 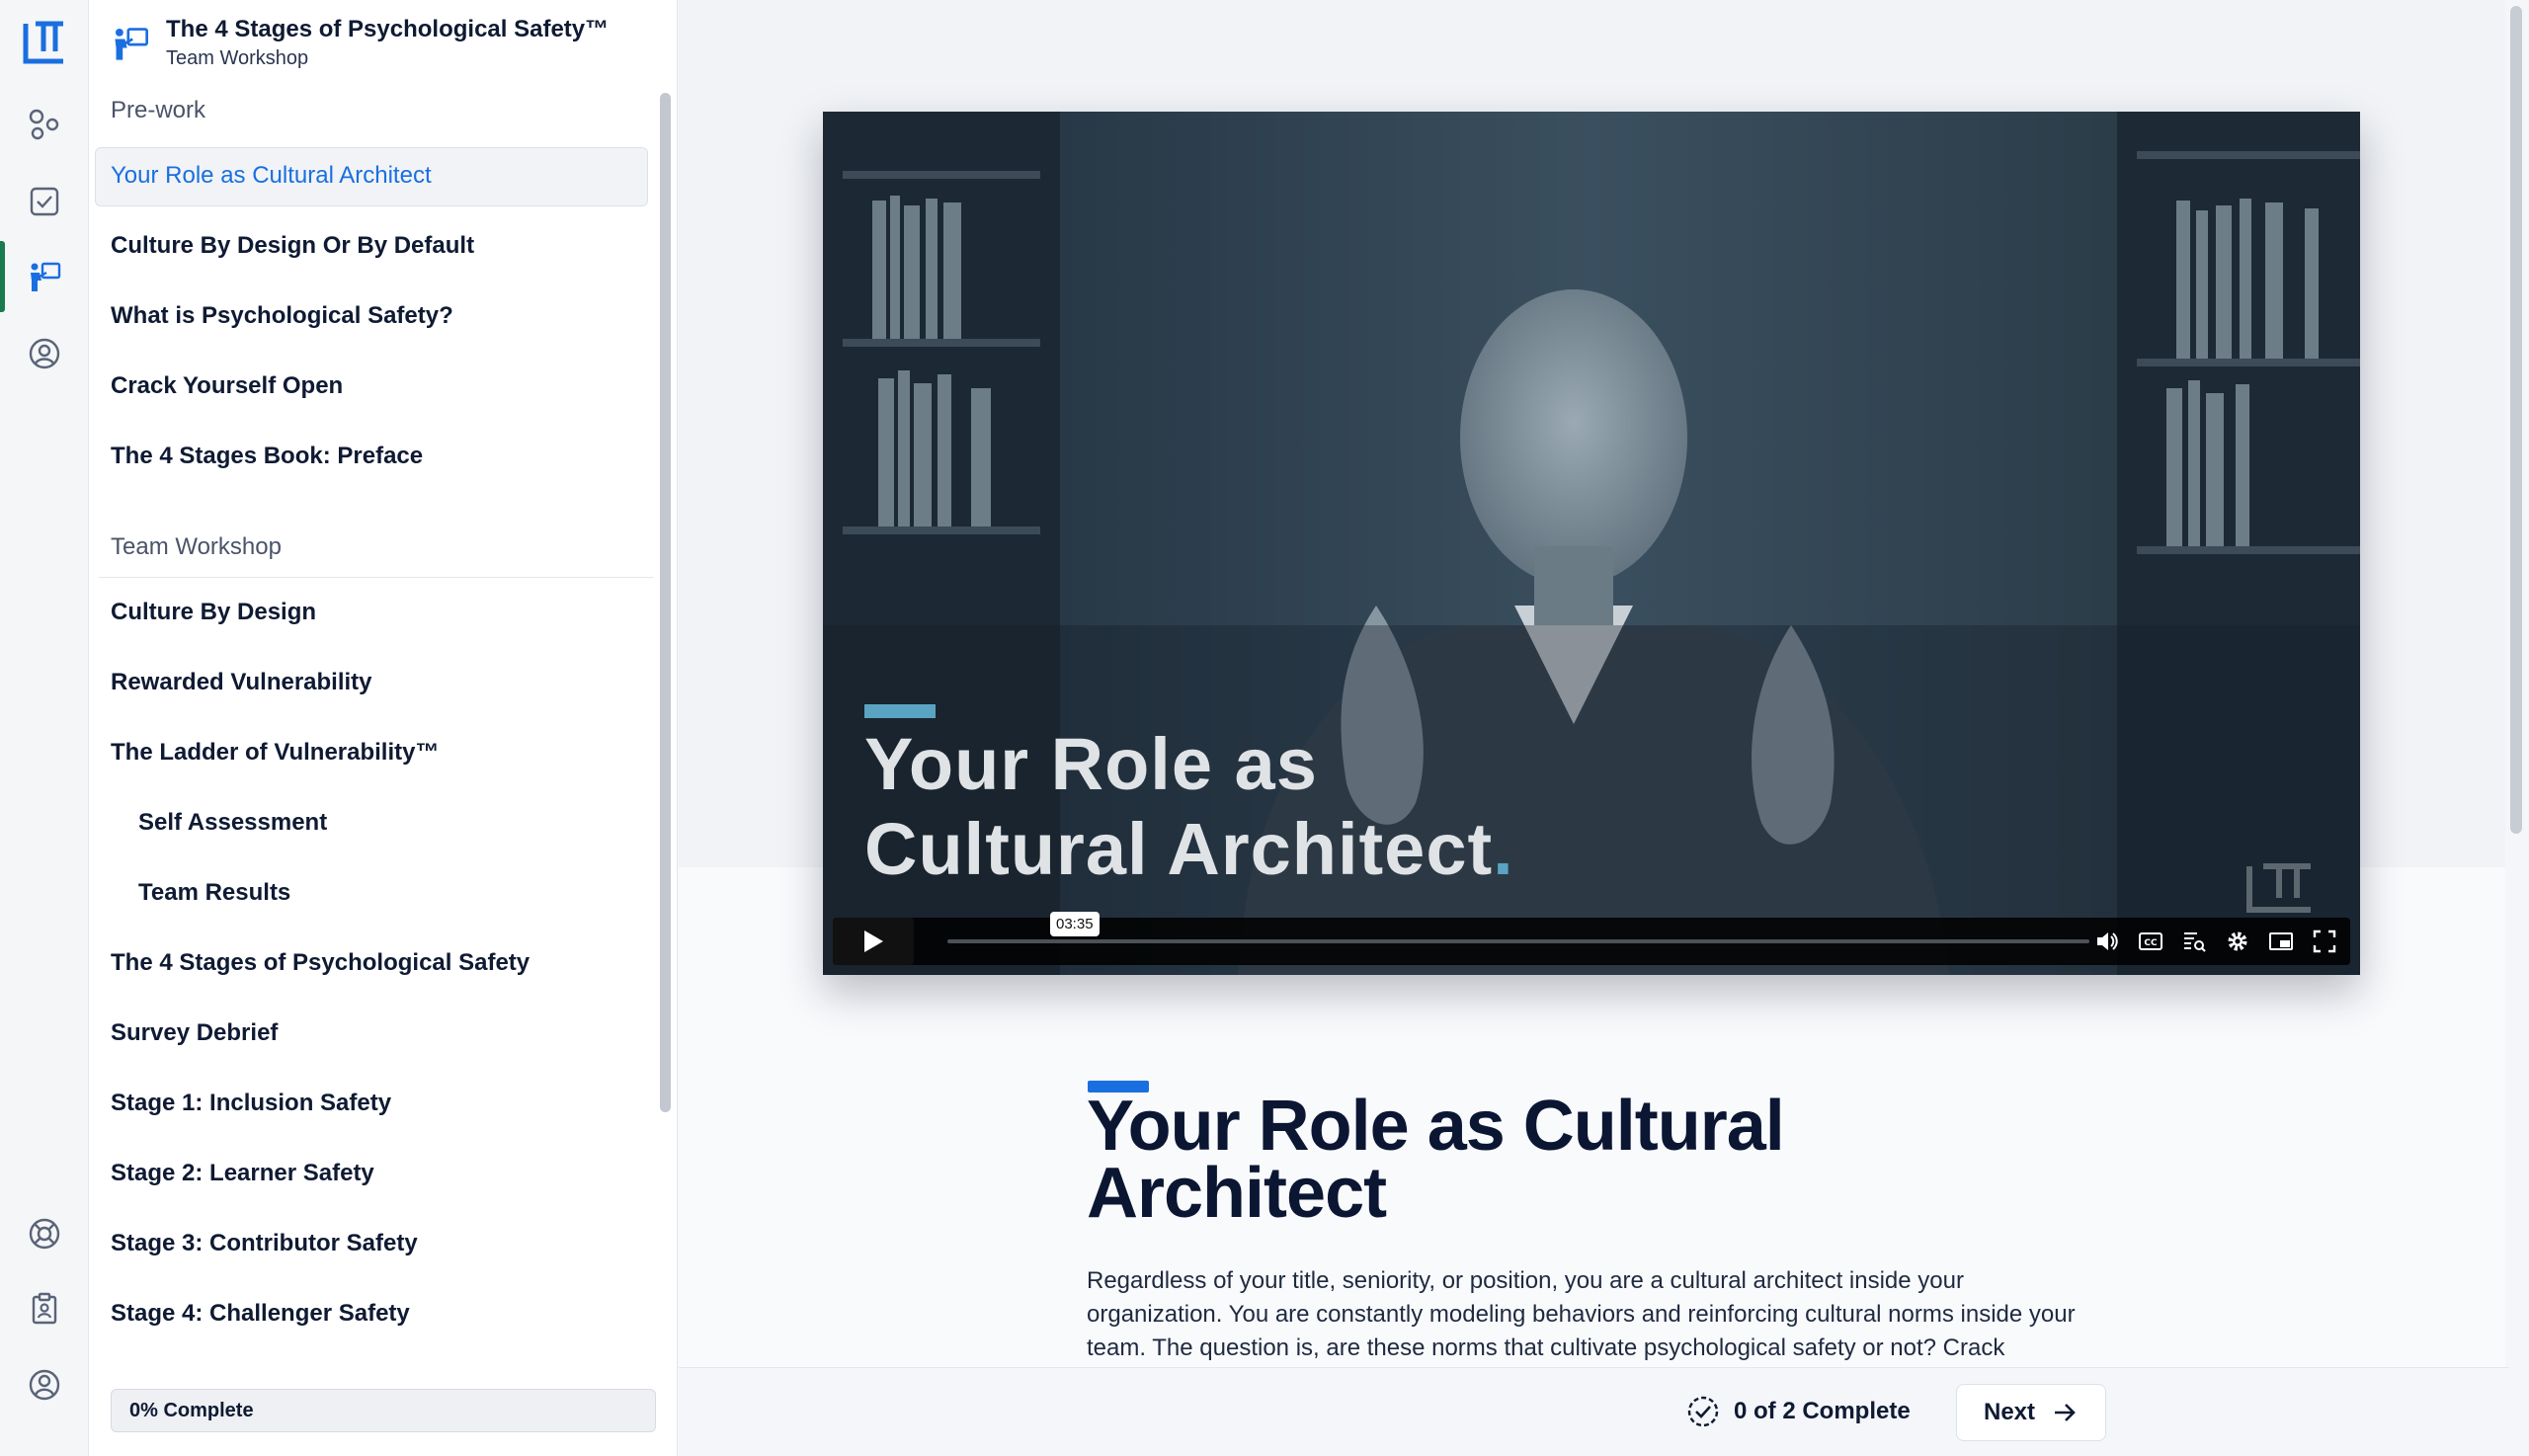 What do you see at coordinates (158, 110) in the screenshot?
I see `section-label-pre-work: Pre-work` at bounding box center [158, 110].